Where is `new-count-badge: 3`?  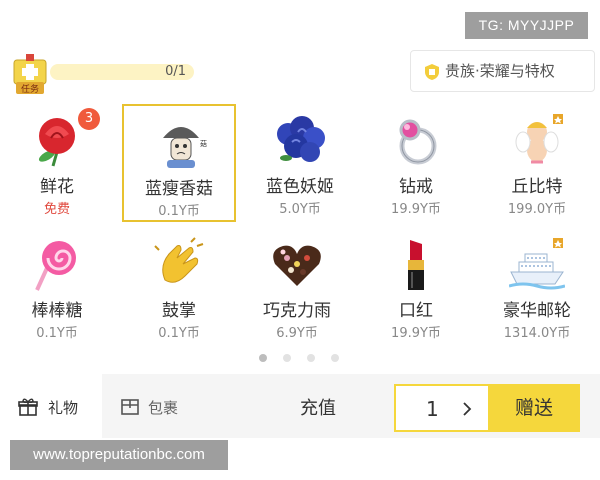
new-count-badge: 3 is located at coordinates (89, 119).